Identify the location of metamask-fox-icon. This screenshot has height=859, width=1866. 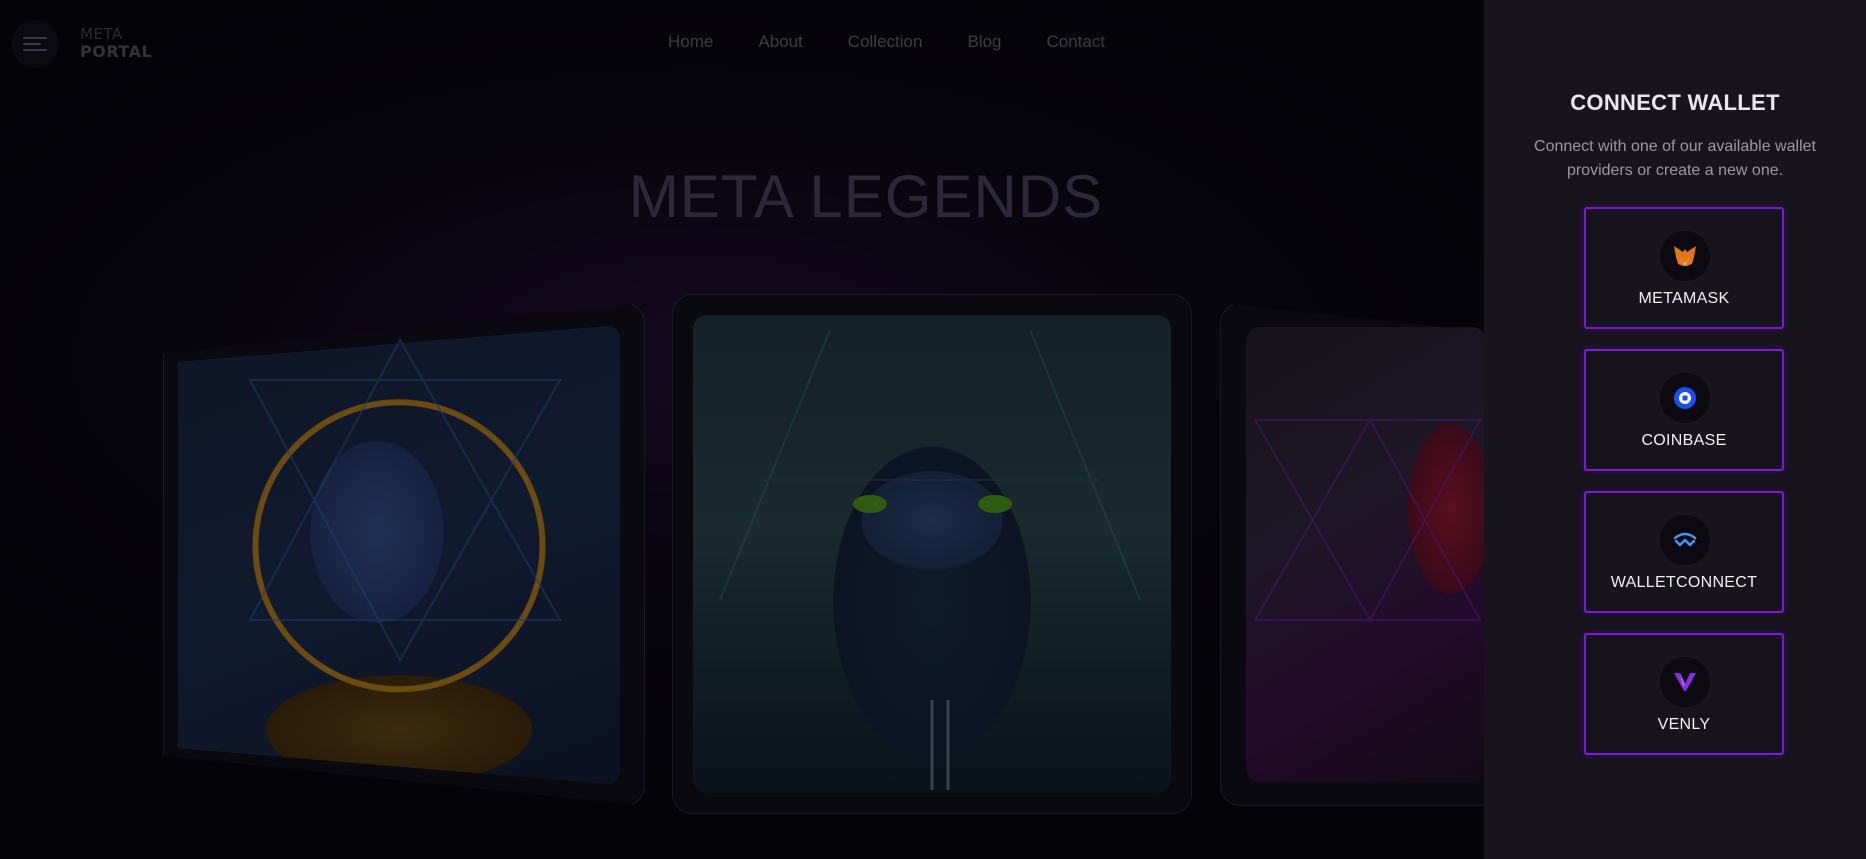
(1685, 256).